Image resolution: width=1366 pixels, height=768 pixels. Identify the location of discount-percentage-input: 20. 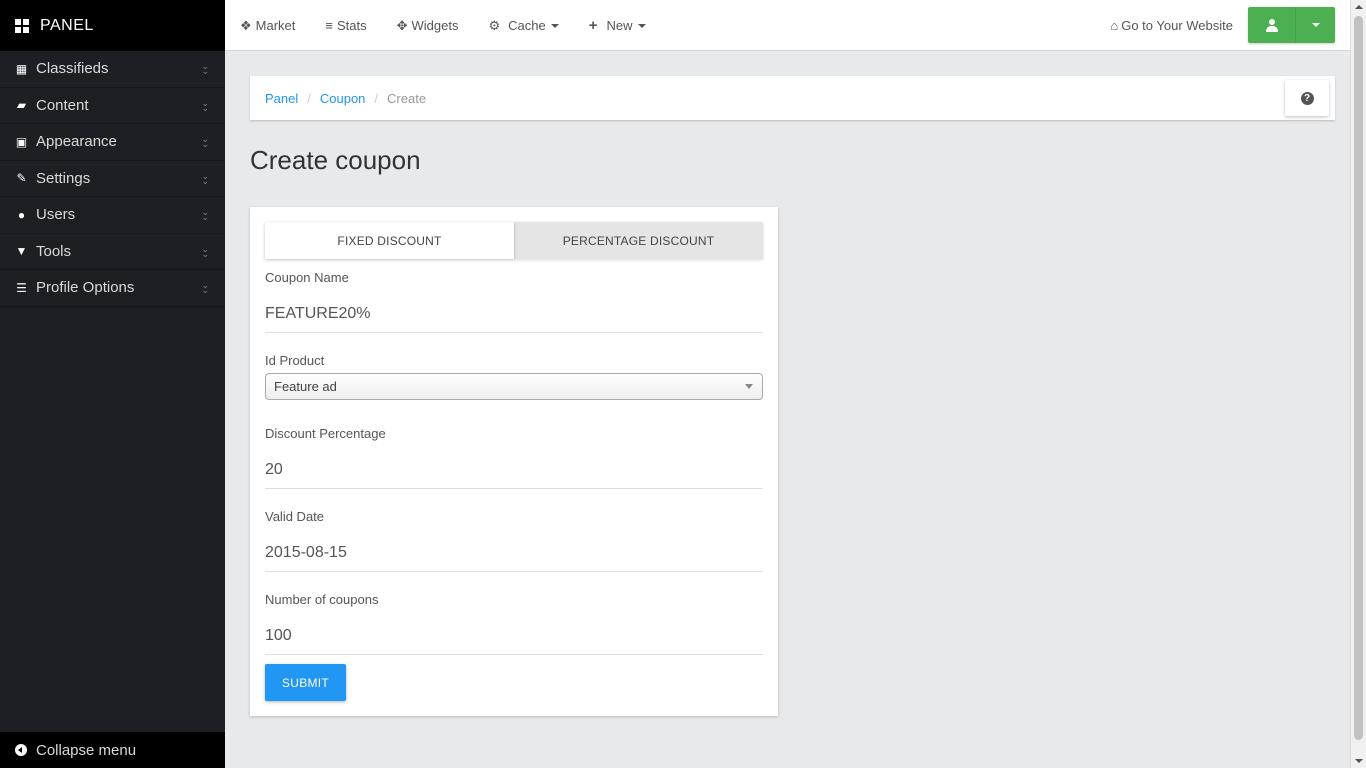
(514, 470).